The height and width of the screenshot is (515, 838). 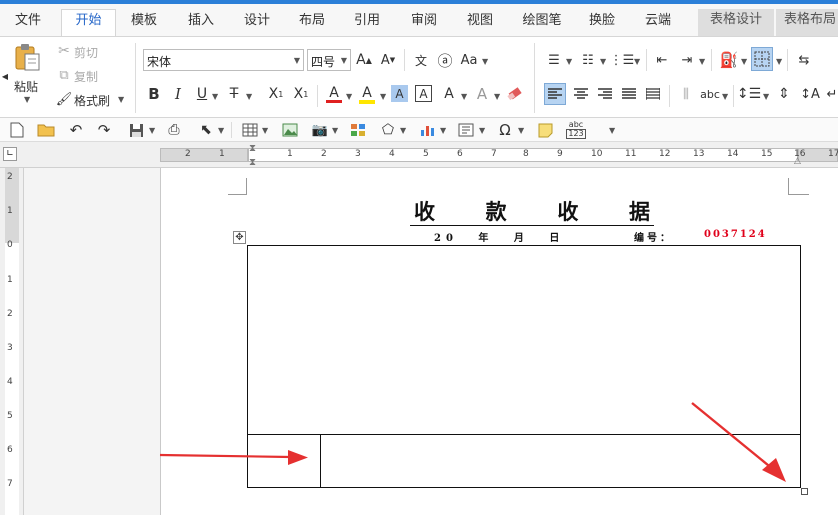 What do you see at coordinates (832, 94) in the screenshot?
I see `show-marks-icon: ↵` at bounding box center [832, 94].